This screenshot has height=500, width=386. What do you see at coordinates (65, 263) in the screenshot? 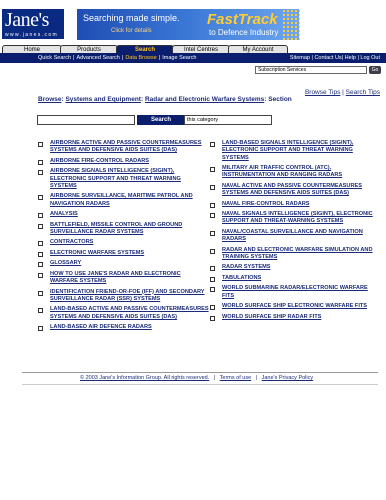
I see `category-link: GLOSSARY` at bounding box center [65, 263].